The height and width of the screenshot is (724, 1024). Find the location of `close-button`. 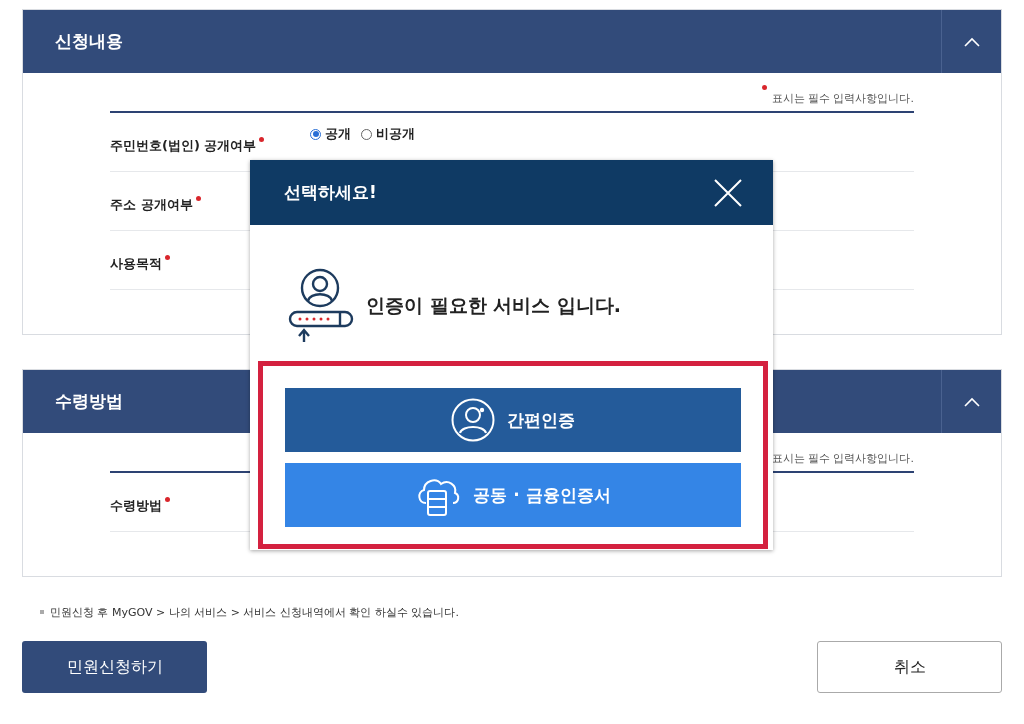

close-button is located at coordinates (728, 192).